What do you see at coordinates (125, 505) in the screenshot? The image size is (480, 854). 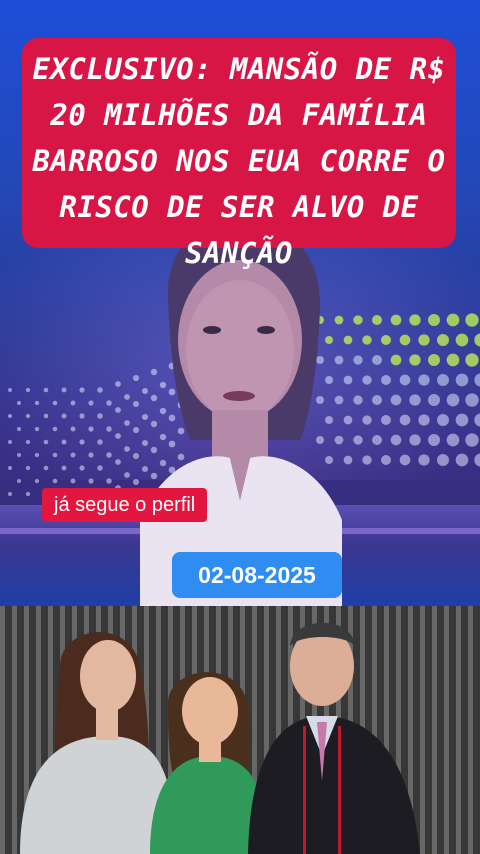 I see `follow-tag: já segue o perfil` at bounding box center [125, 505].